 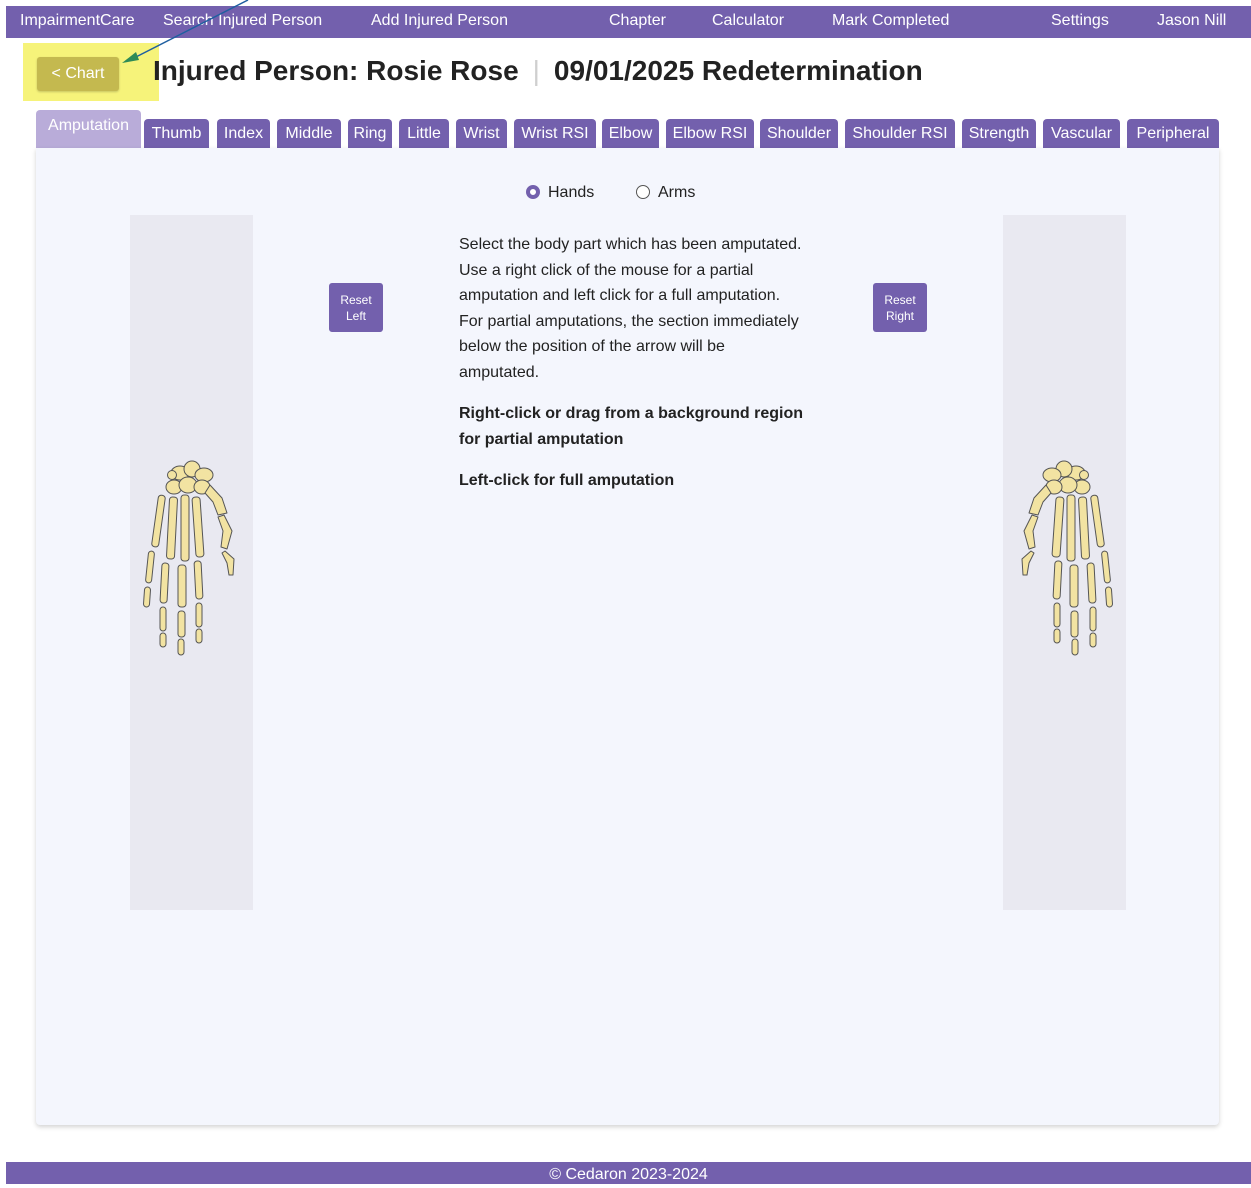 What do you see at coordinates (370, 133) in the screenshot?
I see `tab-ring: Ring` at bounding box center [370, 133].